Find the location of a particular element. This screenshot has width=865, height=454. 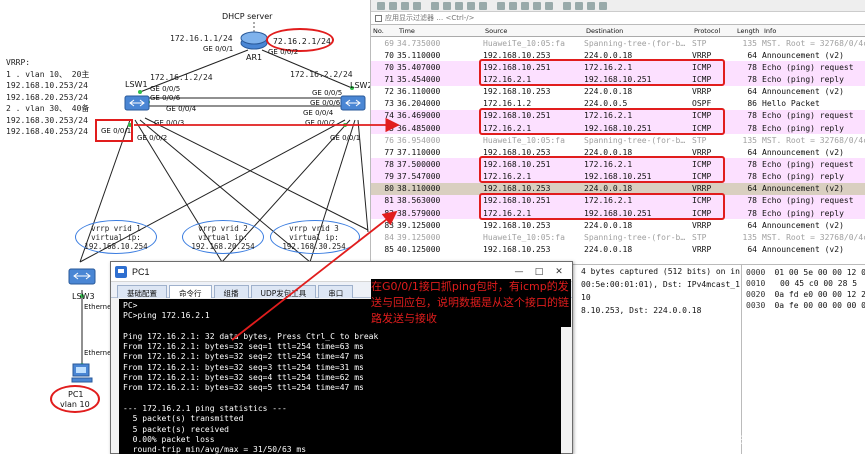

packet-info: Echo (ping) reply is located at coordinates (803, 177).